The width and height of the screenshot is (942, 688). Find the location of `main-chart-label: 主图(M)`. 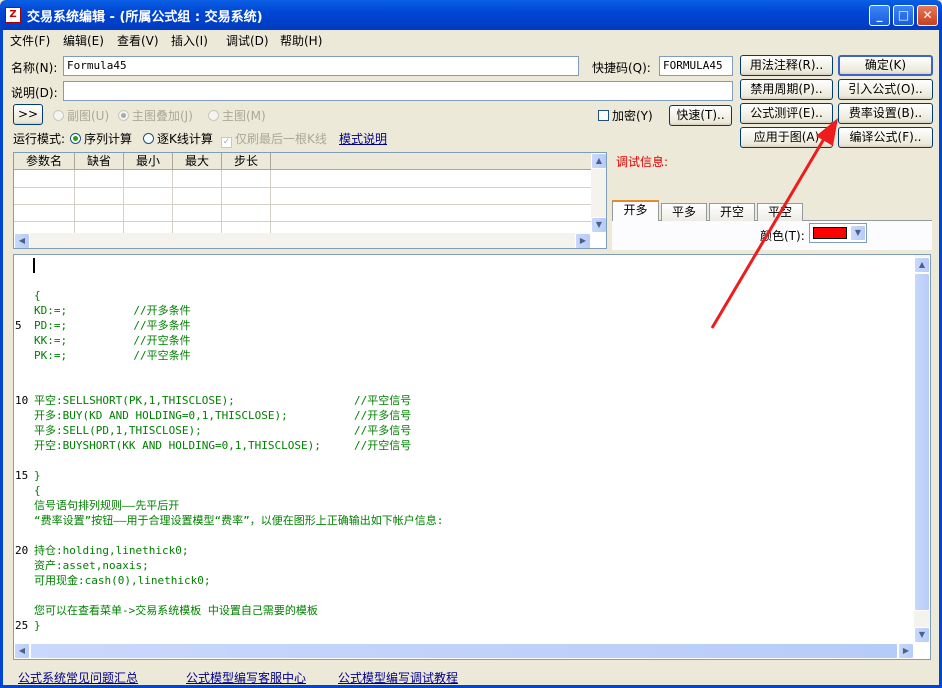

main-chart-label: 主图(M) is located at coordinates (244, 116).